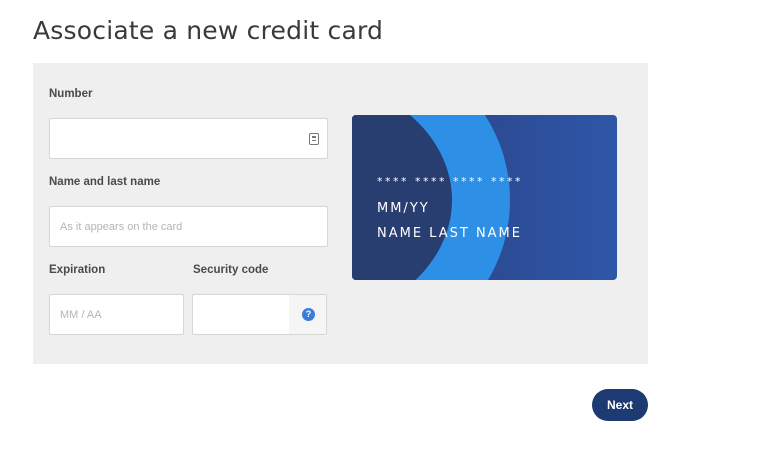 The height and width of the screenshot is (452, 772). What do you see at coordinates (105, 182) in the screenshot?
I see `name-label: Name and last name` at bounding box center [105, 182].